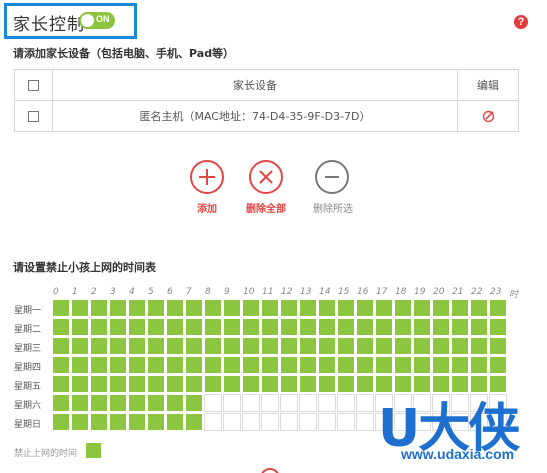 Image resolution: width=547 pixels, height=473 pixels. Describe the element at coordinates (33, 116) in the screenshot. I see `row-checkbox` at that location.